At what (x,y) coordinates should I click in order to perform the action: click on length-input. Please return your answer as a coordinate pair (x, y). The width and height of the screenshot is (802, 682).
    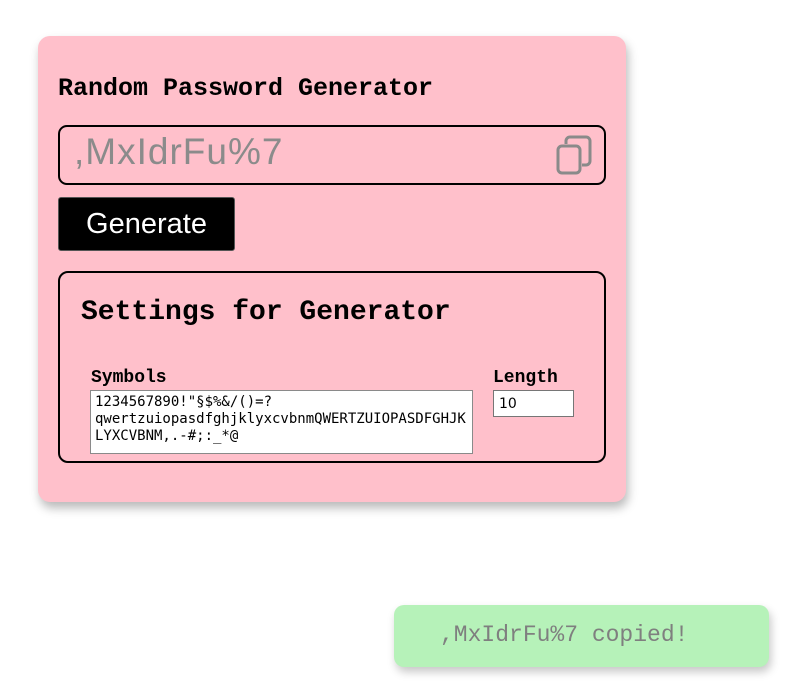
    Looking at the image, I should click on (533, 403).